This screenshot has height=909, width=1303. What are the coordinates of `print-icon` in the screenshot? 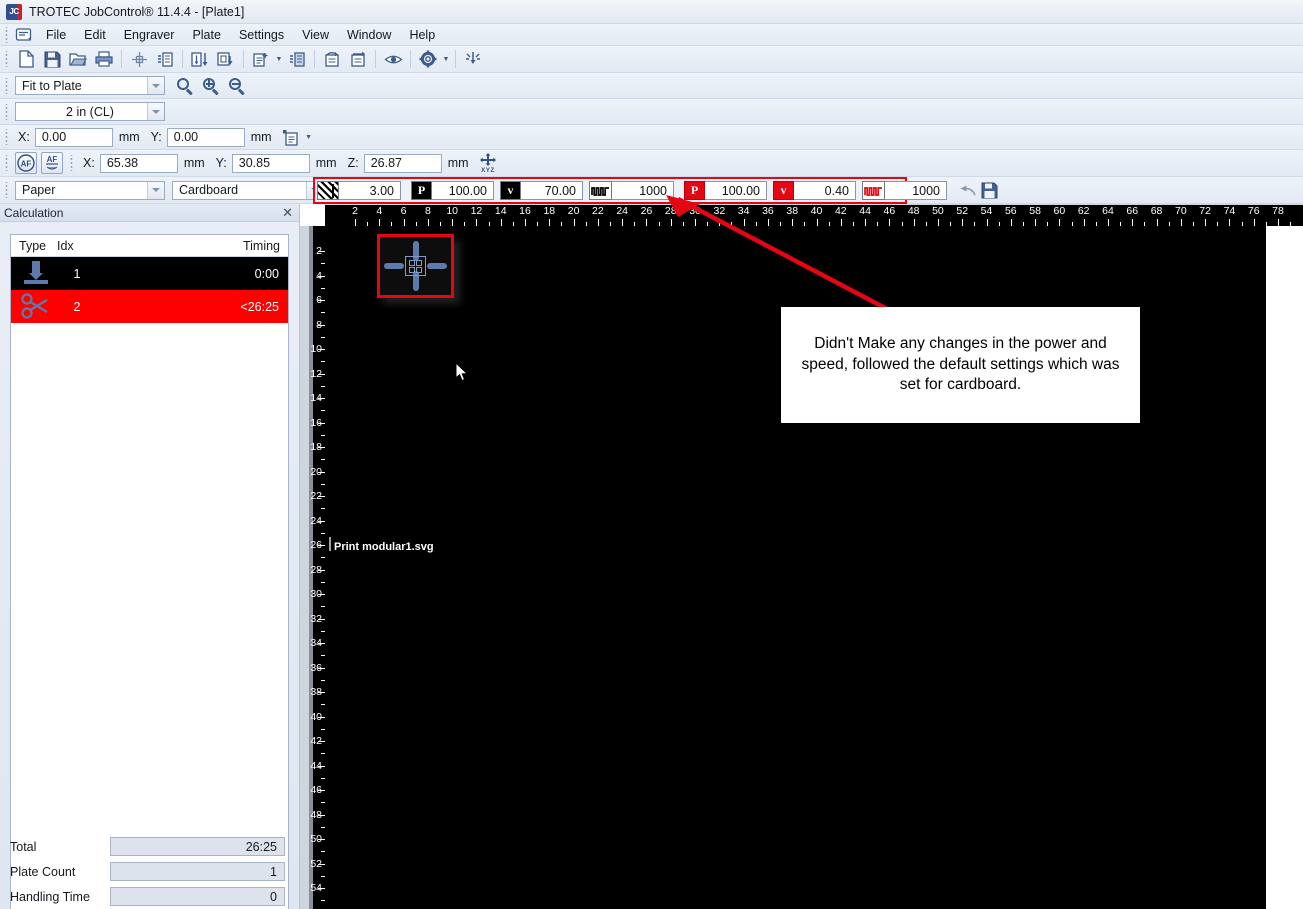 It's located at (104, 59).